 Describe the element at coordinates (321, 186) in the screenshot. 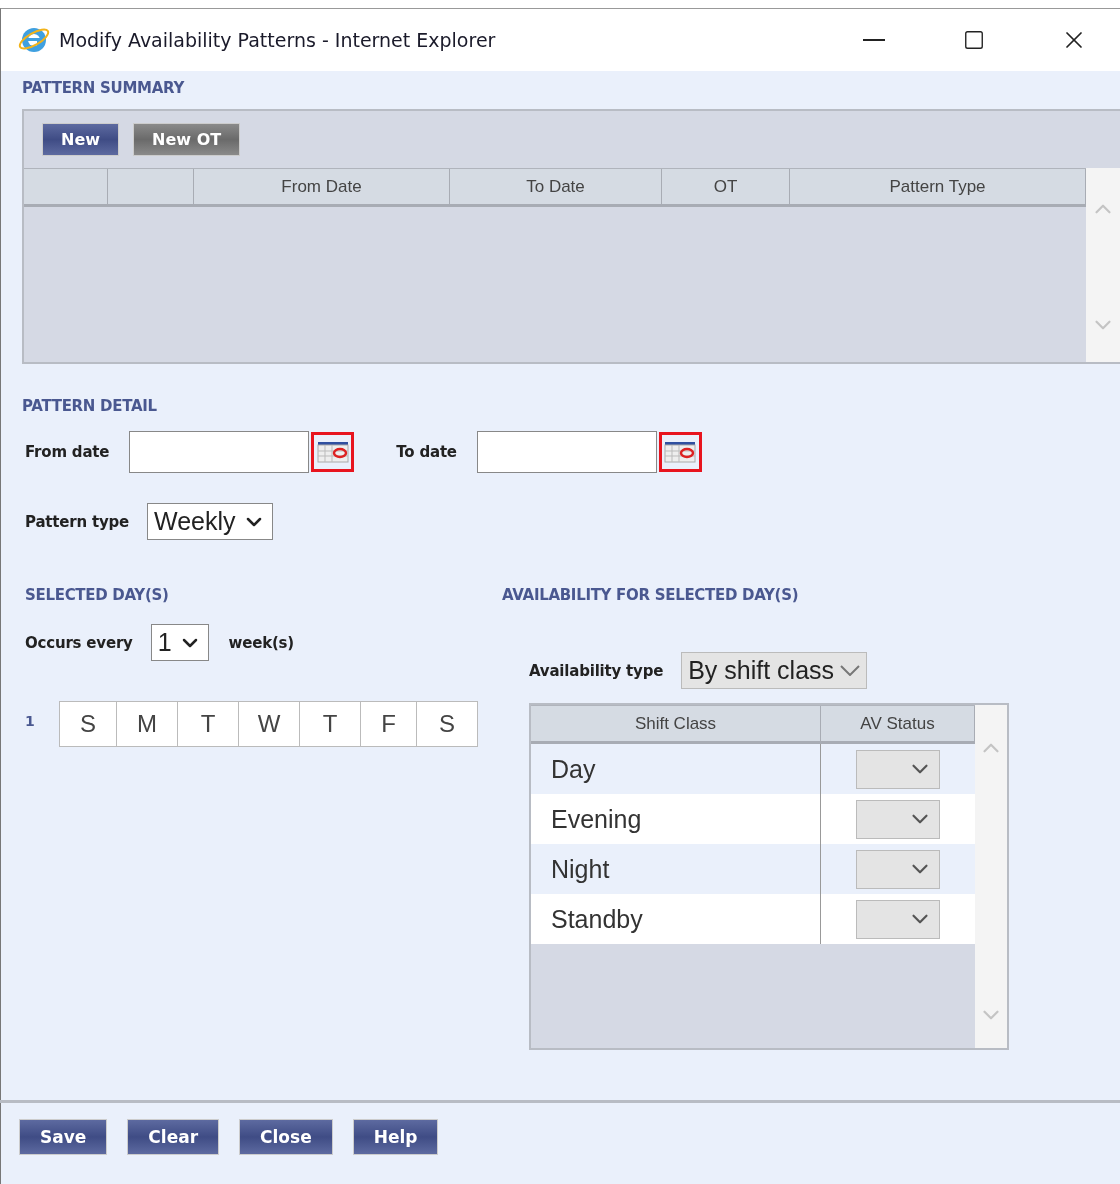

I see `column-header: From Date` at that location.